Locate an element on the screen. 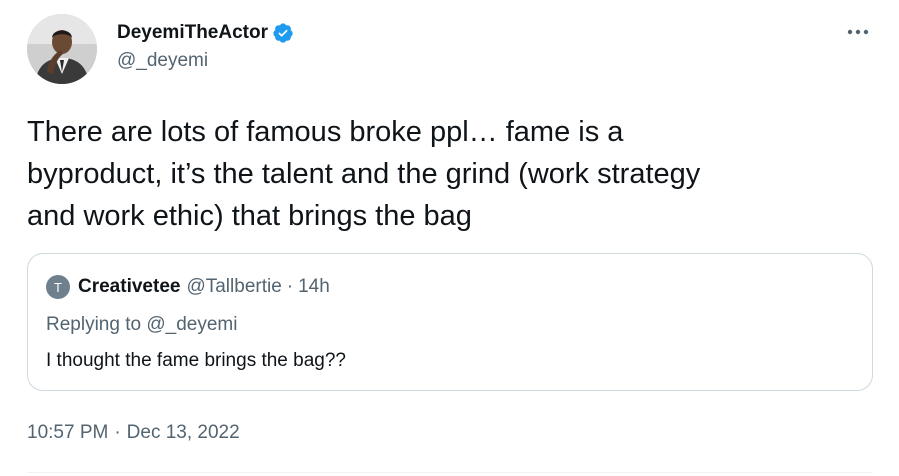 This screenshot has width=899, height=476. verified-badge-icon is located at coordinates (283, 33).